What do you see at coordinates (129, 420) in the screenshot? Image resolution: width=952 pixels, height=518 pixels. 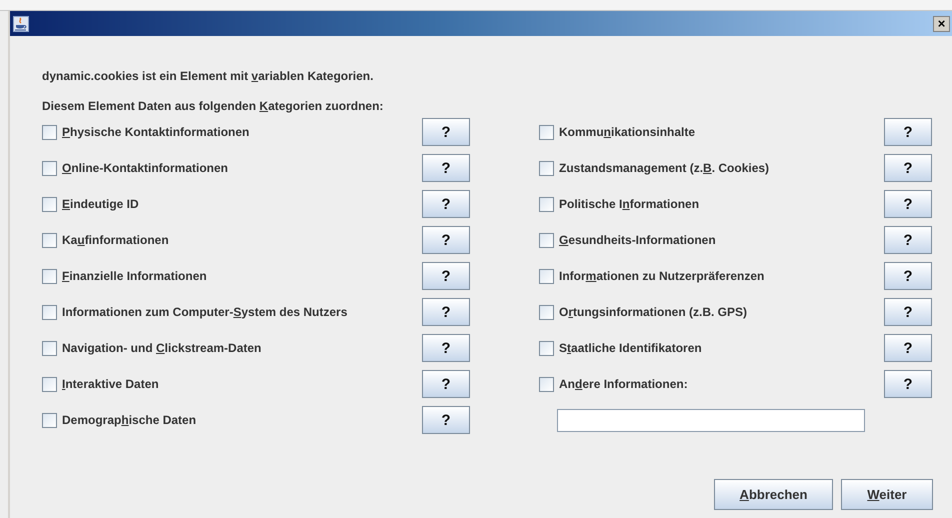 I see `category-label: Demographische Daten` at bounding box center [129, 420].